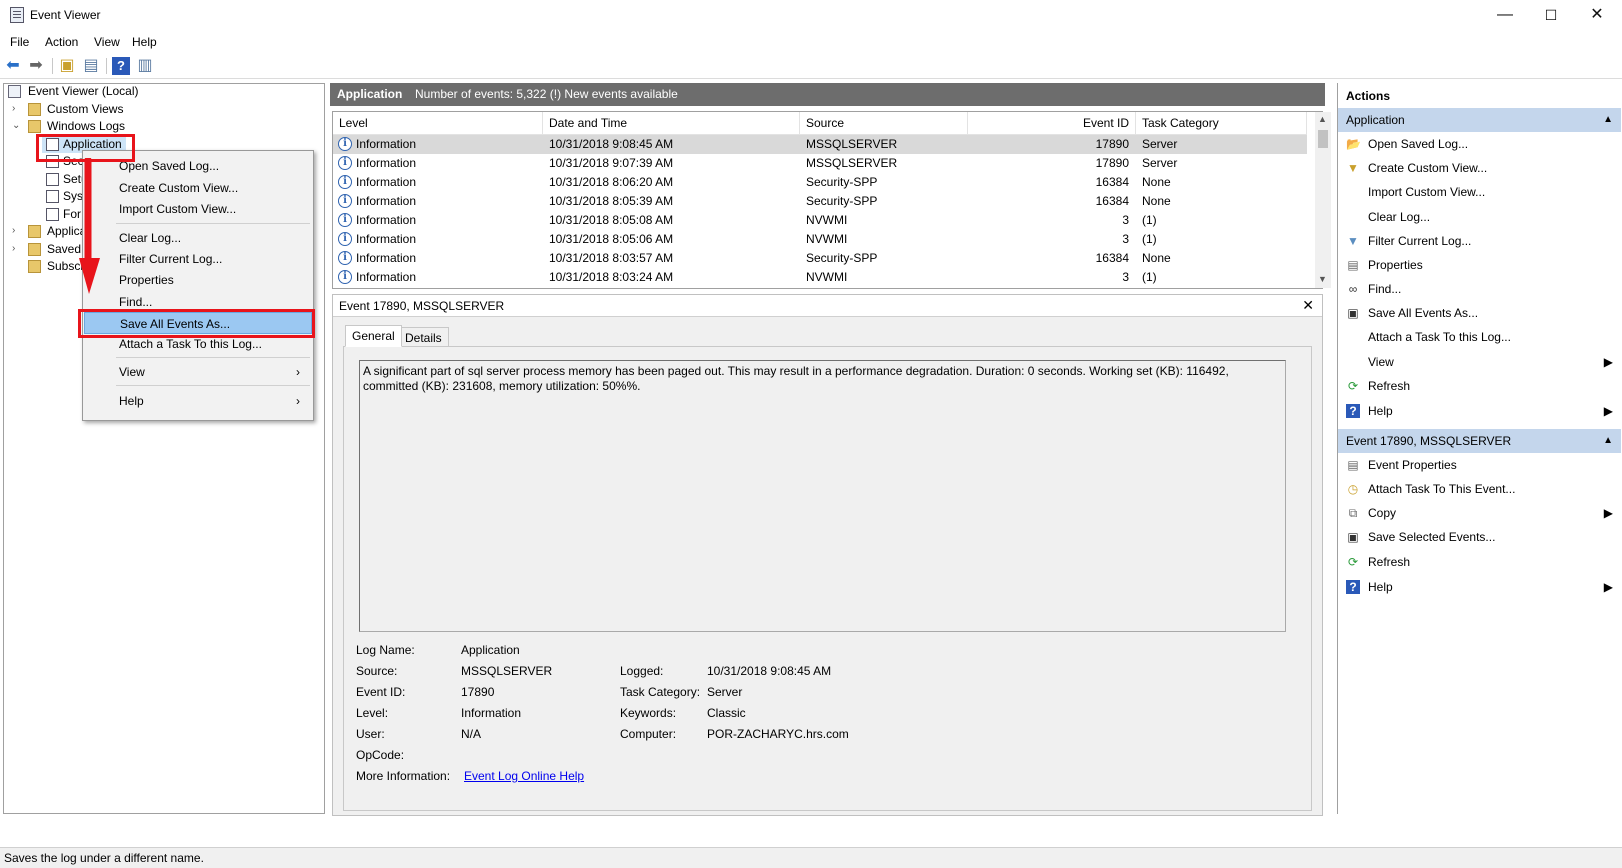  I want to click on menu-file: File, so click(19, 42).